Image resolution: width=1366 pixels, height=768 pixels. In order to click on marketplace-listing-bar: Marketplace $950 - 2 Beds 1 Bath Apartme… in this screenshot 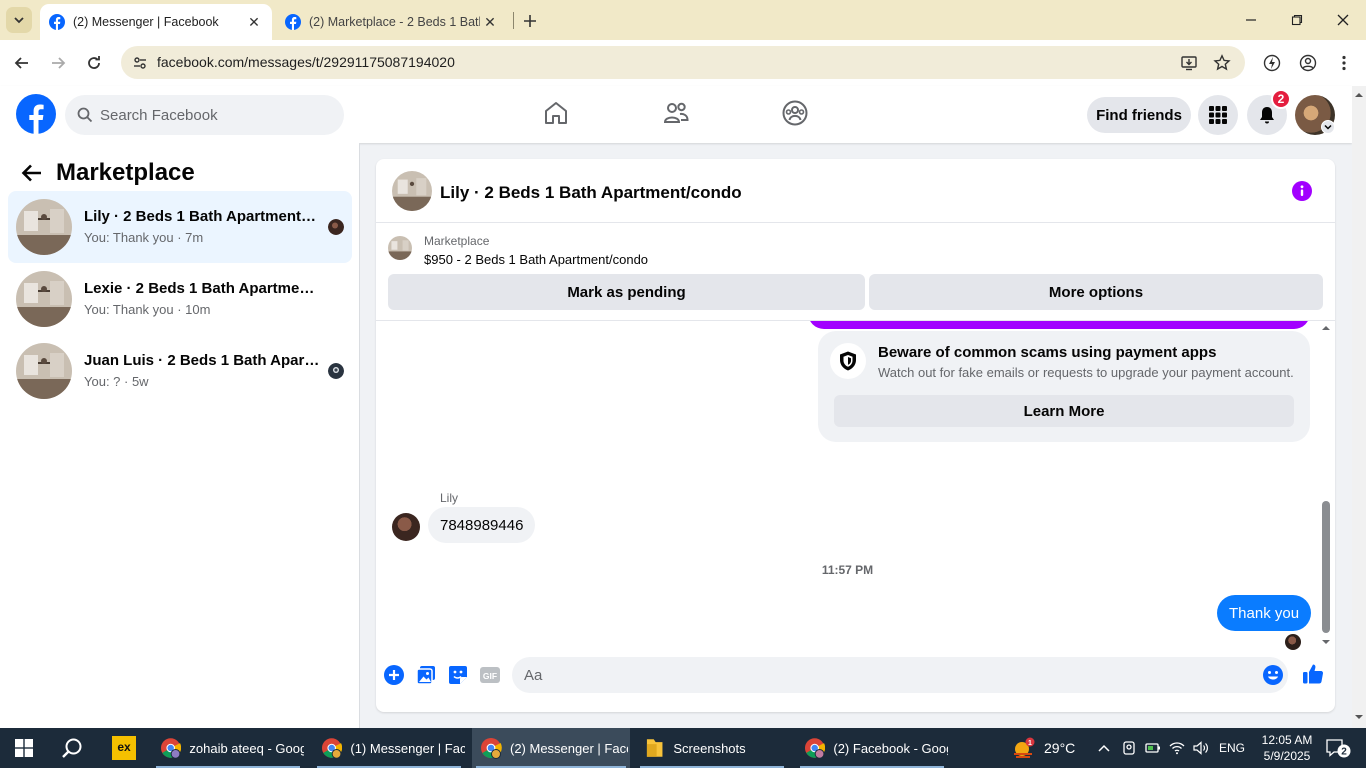, I will do `click(855, 272)`.